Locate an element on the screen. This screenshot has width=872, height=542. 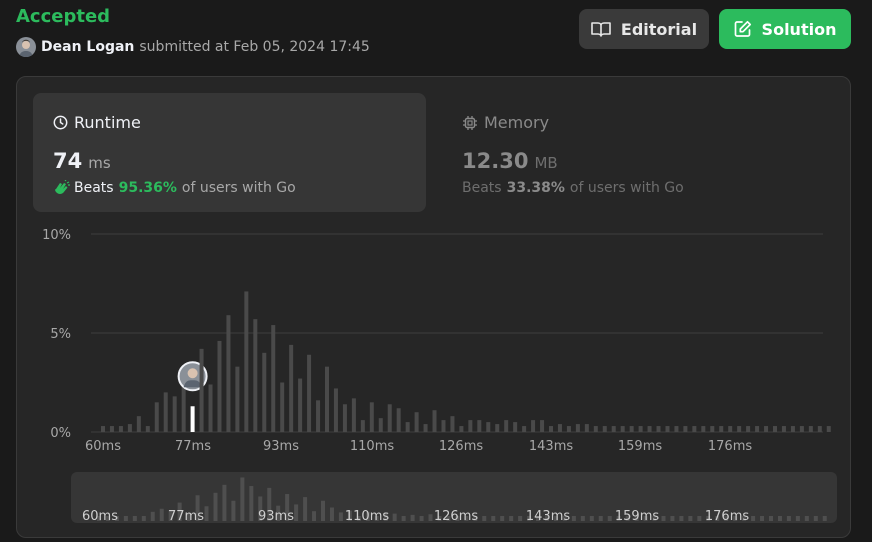
editorial-label: Editorial is located at coordinates (659, 29).